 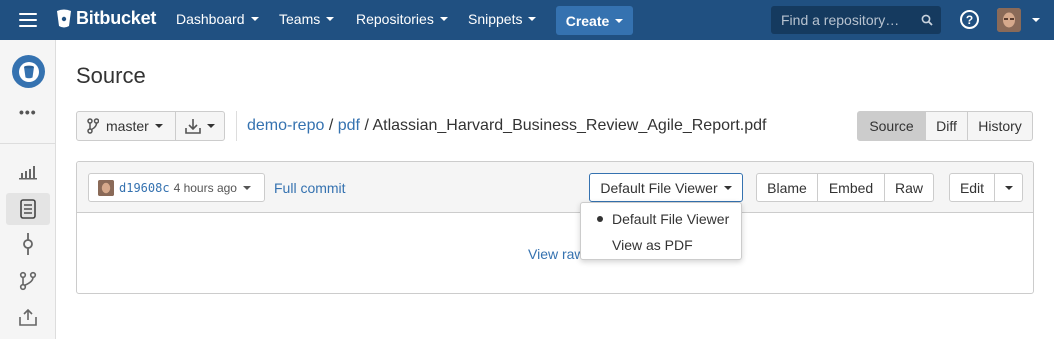 I want to click on bitbucket-logo: Bitbucket, so click(x=106, y=18).